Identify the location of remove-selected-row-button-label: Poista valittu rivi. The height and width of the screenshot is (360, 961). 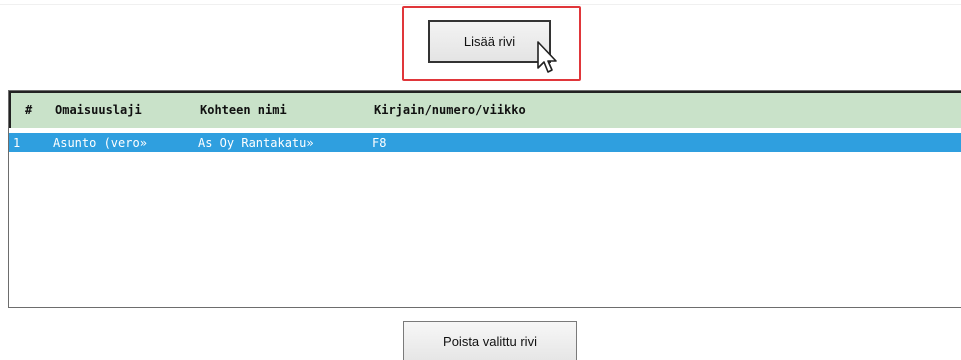
(490, 341).